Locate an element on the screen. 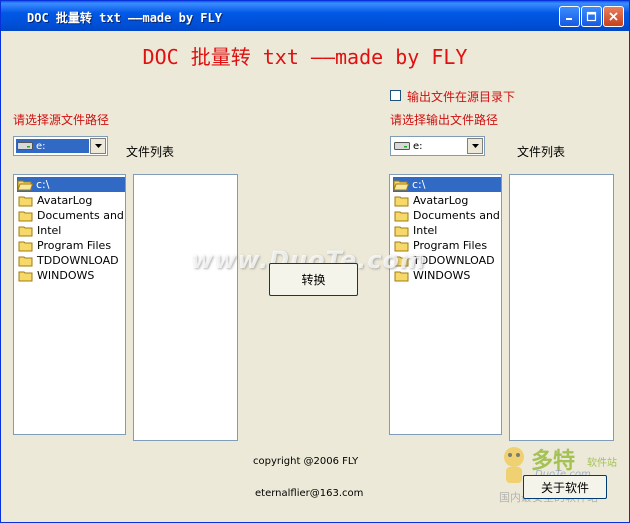 This screenshot has height=523, width=630. maximize-icon is located at coordinates (591, 16).